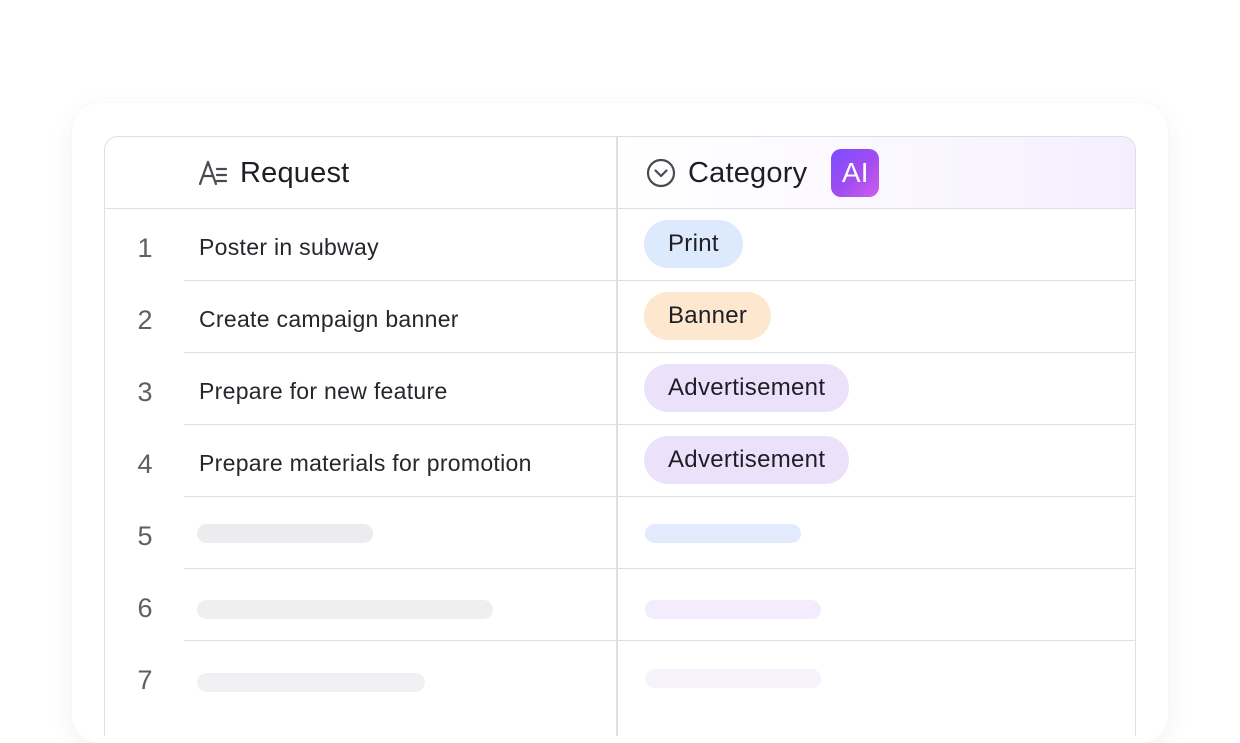  I want to click on row-number: 6, so click(145, 608).